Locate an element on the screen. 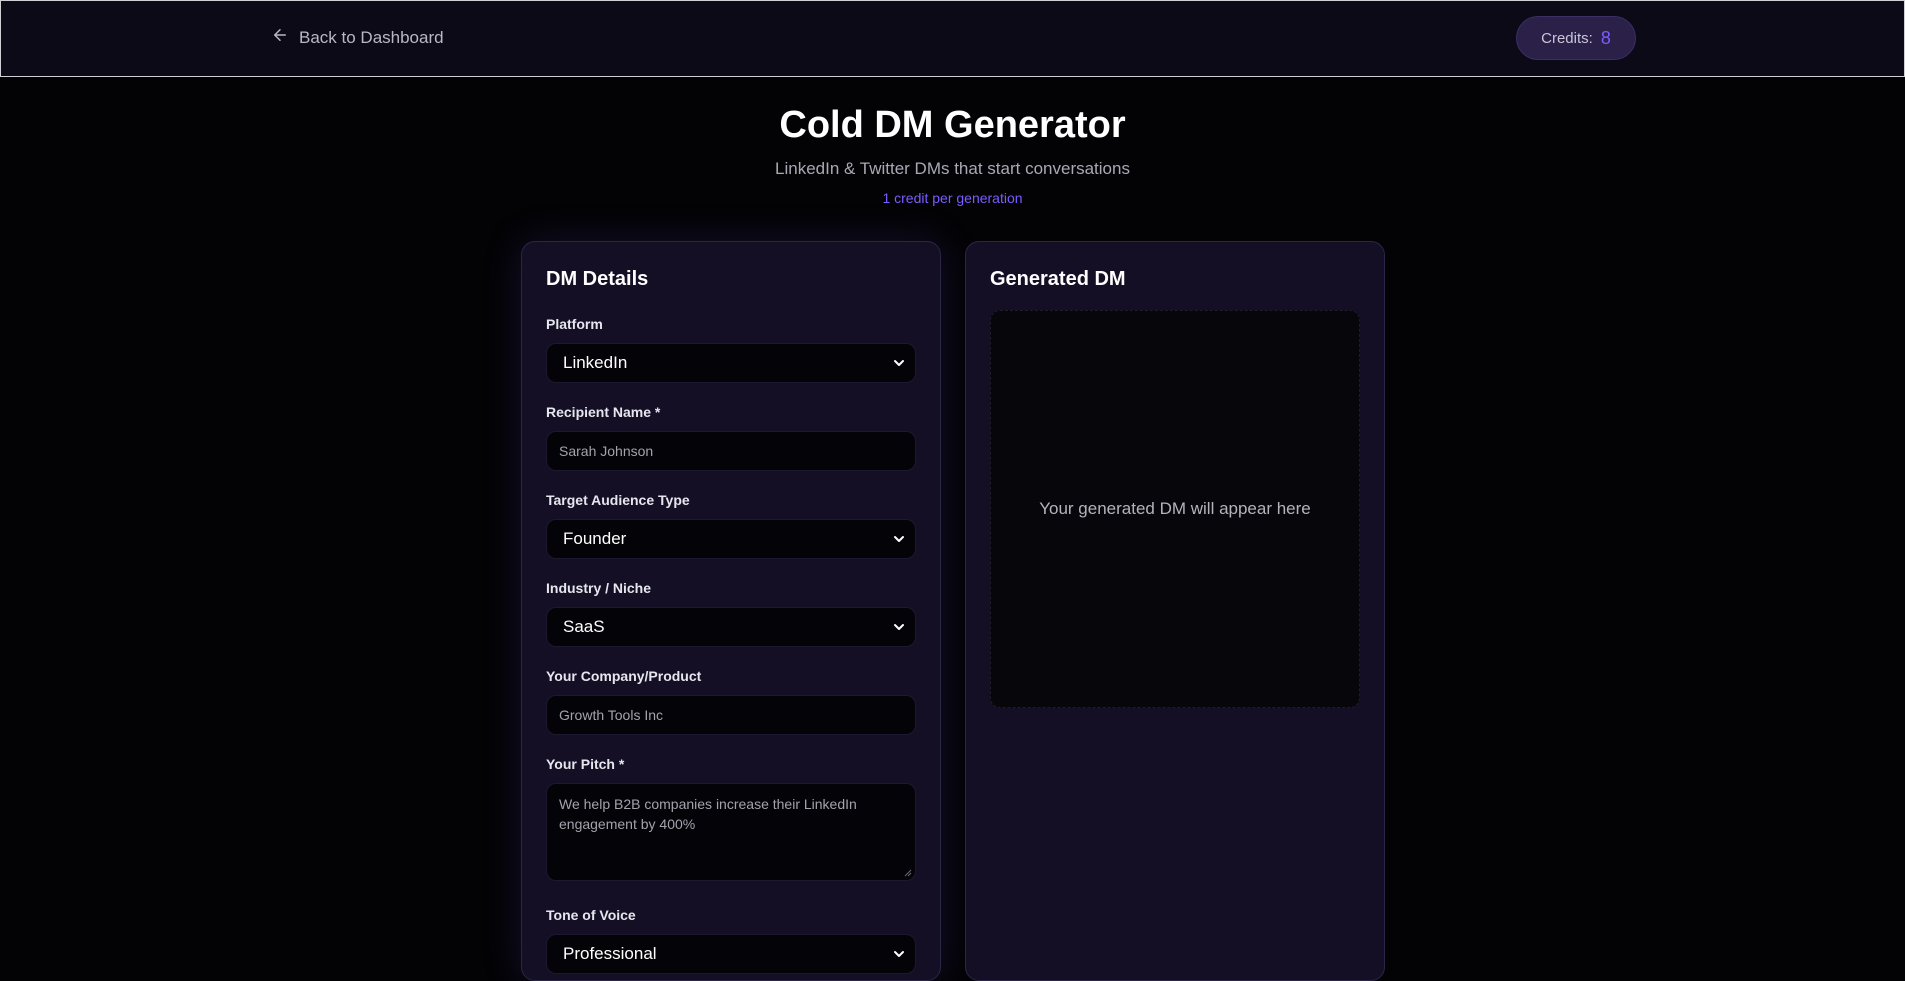 This screenshot has height=981, width=1905. dm-details-heading: DM Details is located at coordinates (597, 279).